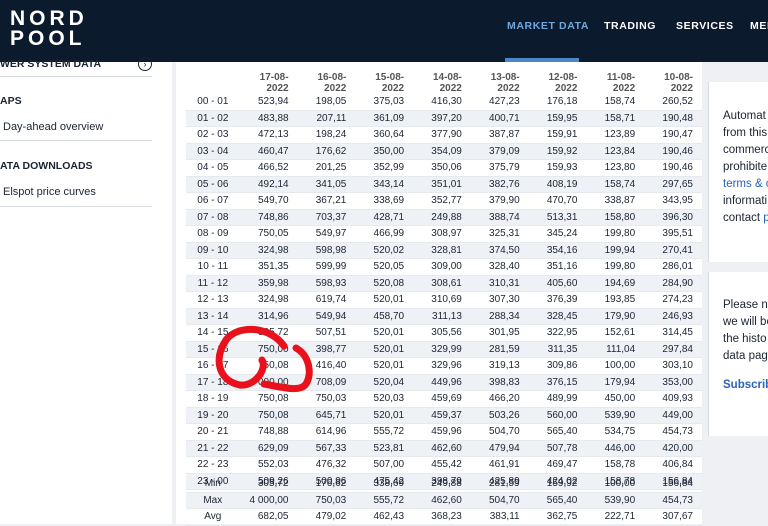  Describe the element at coordinates (326, 250) in the screenshot. I see `price-cell: 598,98` at that location.